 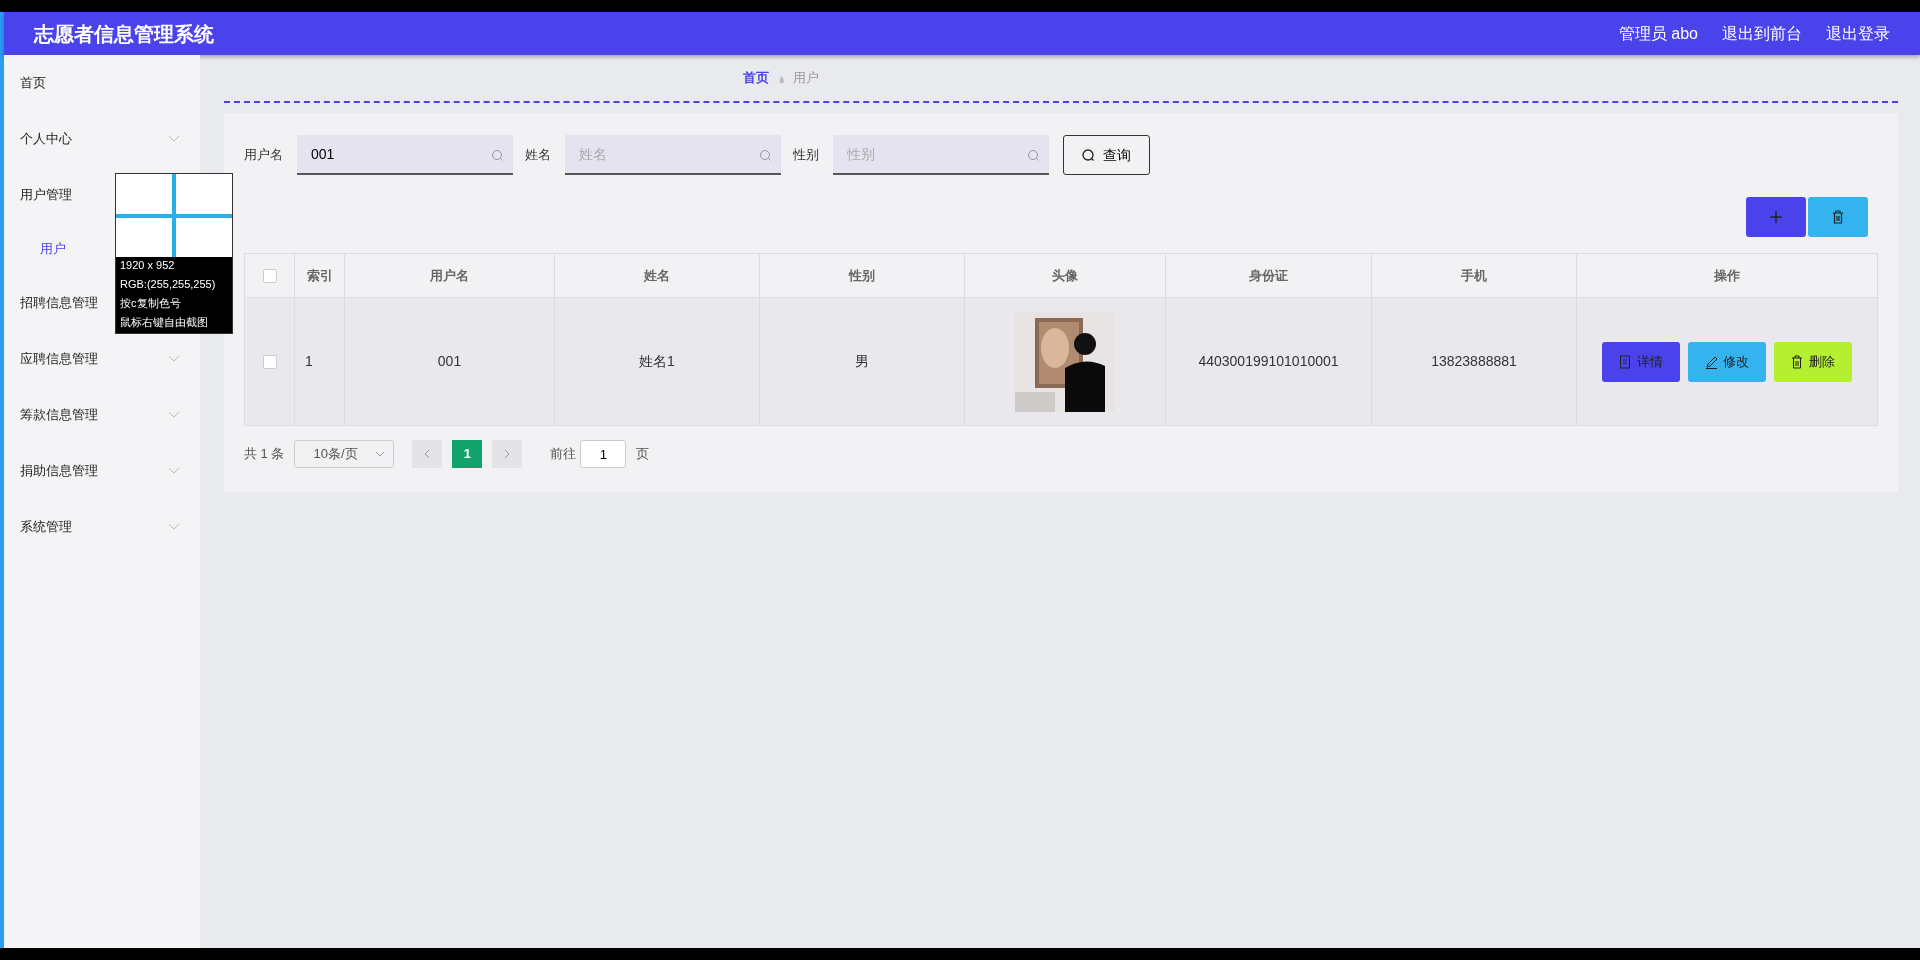 What do you see at coordinates (168, 284) in the screenshot?
I see `overlay-text: RGB:(255,255,255)` at bounding box center [168, 284].